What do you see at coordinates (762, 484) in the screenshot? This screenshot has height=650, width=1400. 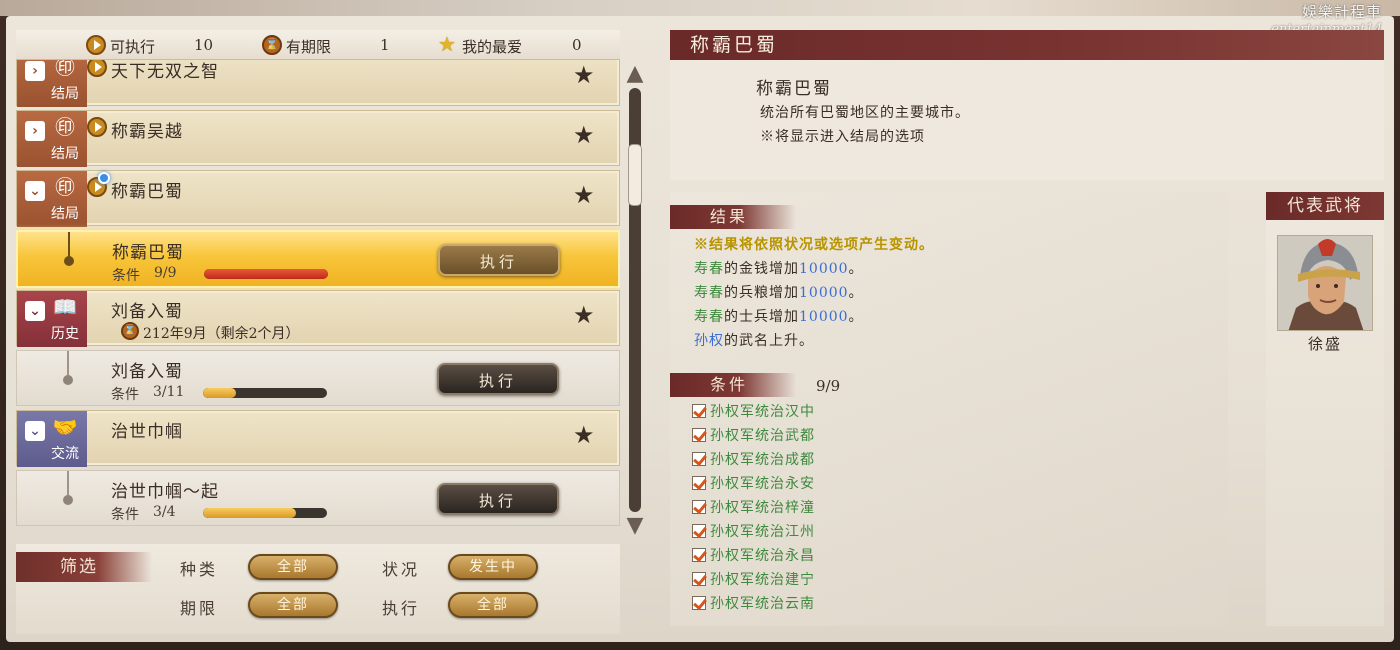 I see `condition-text: 孙权军统治永安` at bounding box center [762, 484].